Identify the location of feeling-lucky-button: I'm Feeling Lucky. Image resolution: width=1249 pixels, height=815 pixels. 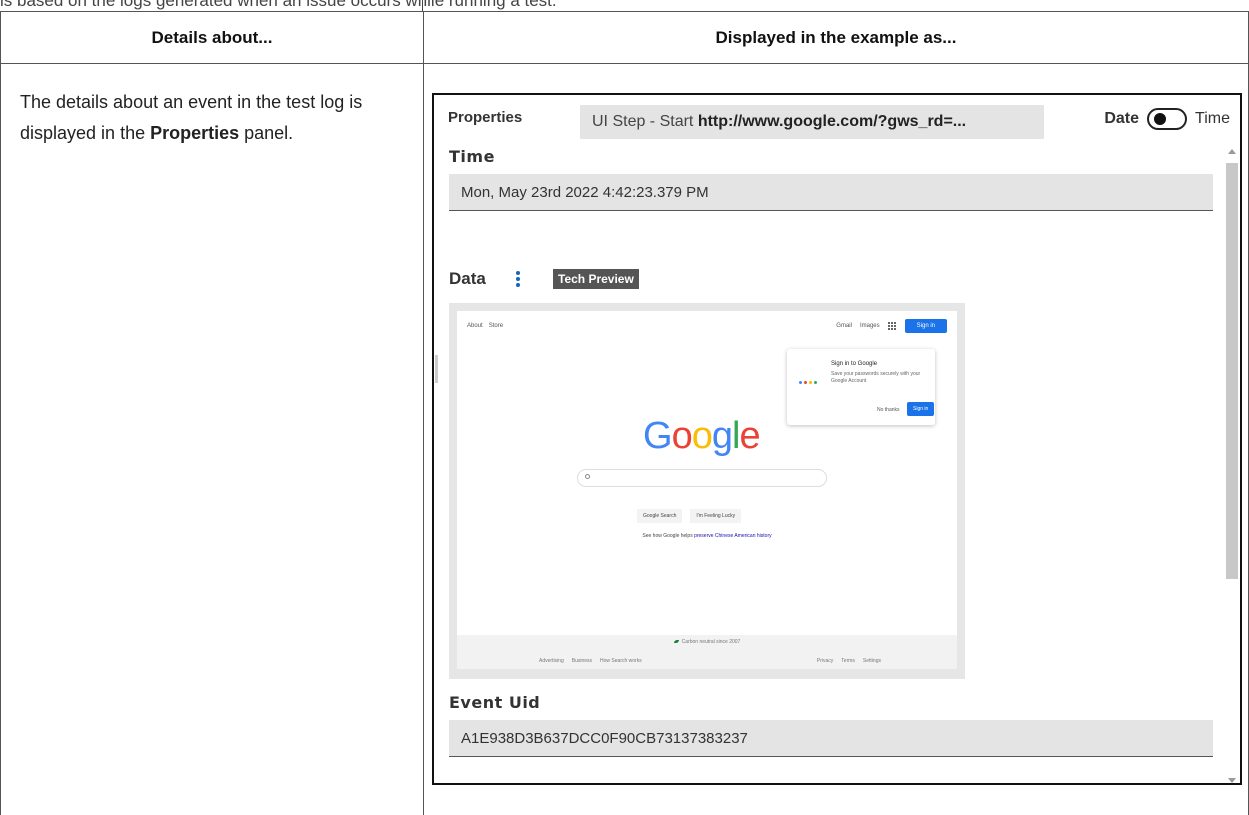
(716, 516).